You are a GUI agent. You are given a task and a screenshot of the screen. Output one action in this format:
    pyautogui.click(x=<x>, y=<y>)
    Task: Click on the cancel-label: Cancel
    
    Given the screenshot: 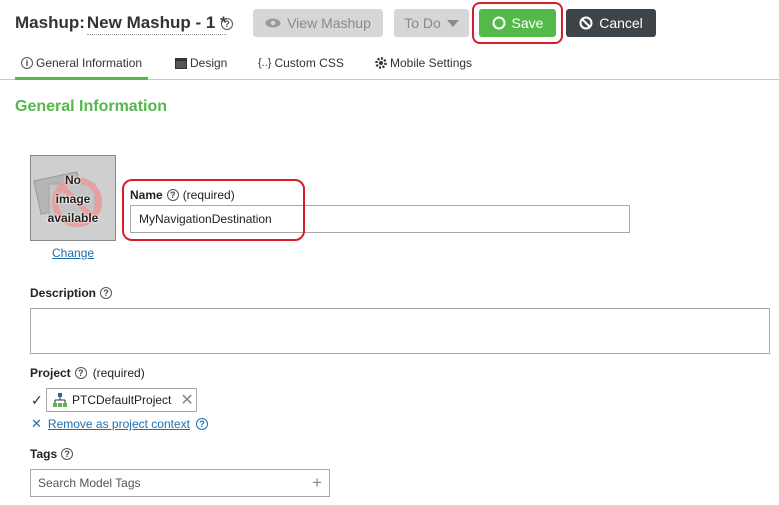 What is the action you would take?
    pyautogui.click(x=621, y=23)
    